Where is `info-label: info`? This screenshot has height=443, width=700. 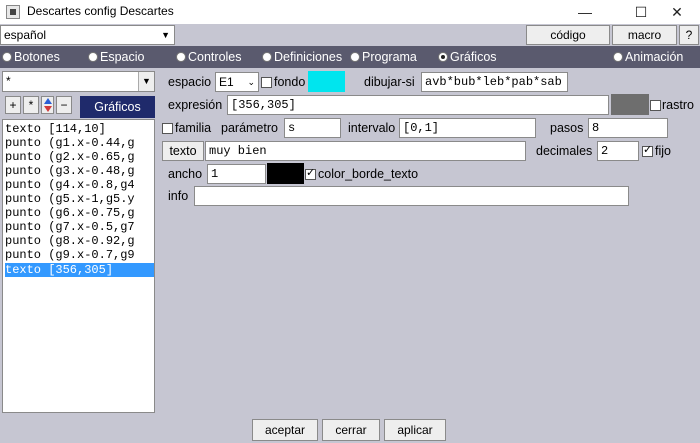
info-label: info is located at coordinates (178, 196).